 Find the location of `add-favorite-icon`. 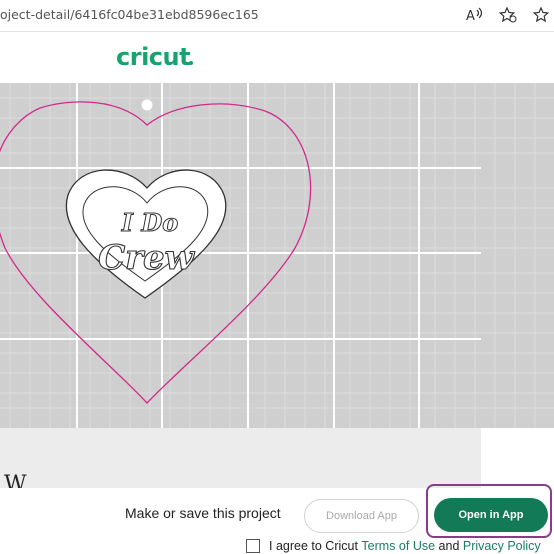

add-favorite-icon is located at coordinates (542, 15).